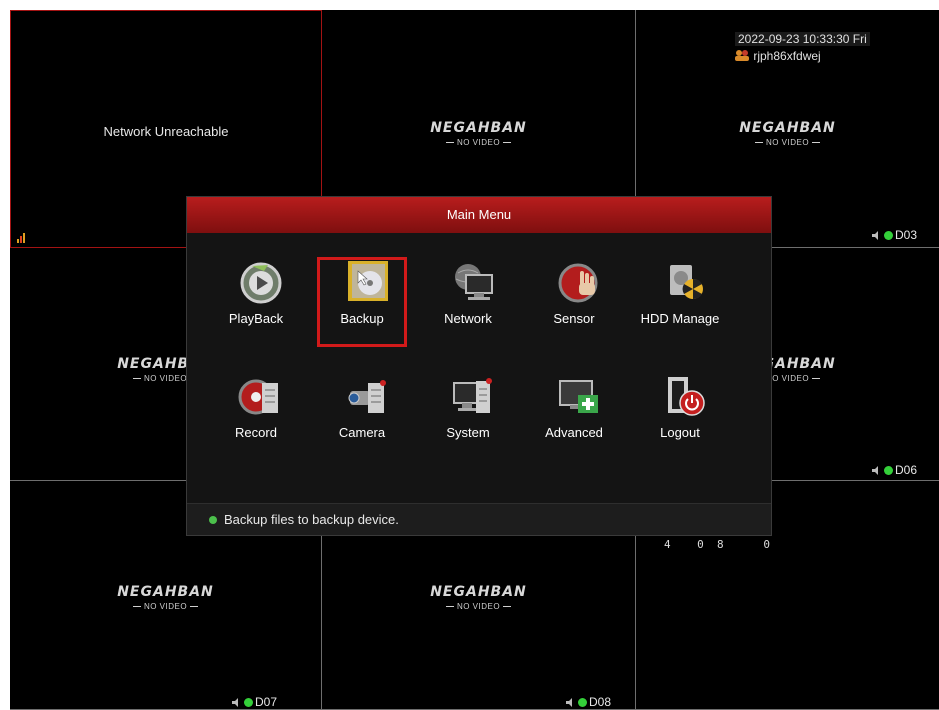  Describe the element at coordinates (362, 432) in the screenshot. I see `camera-label: Camera` at that location.